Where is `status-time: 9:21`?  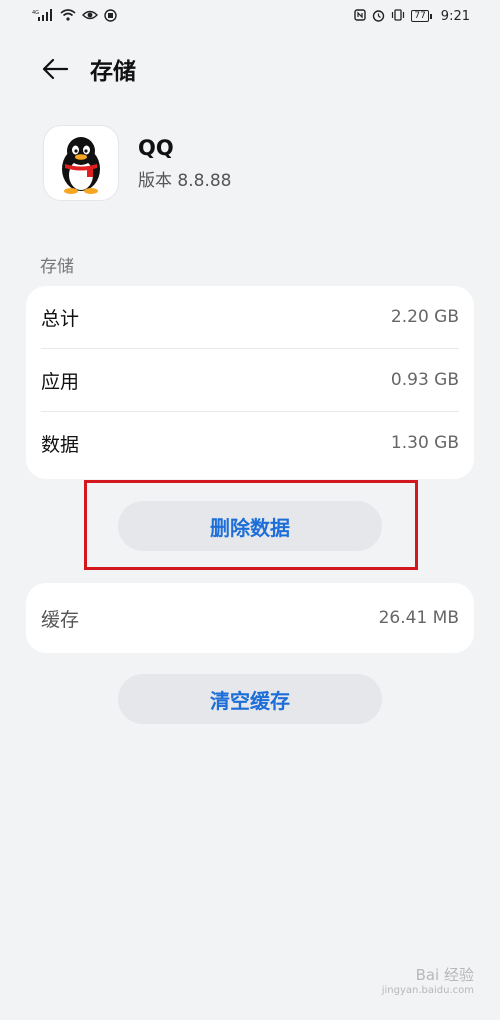
status-time: 9:21 is located at coordinates (455, 16).